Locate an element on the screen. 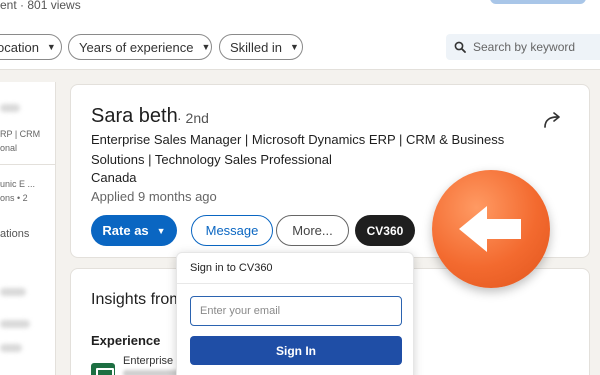 The image size is (600, 375). filter-skilled-label: Skilled in is located at coordinates (256, 47).